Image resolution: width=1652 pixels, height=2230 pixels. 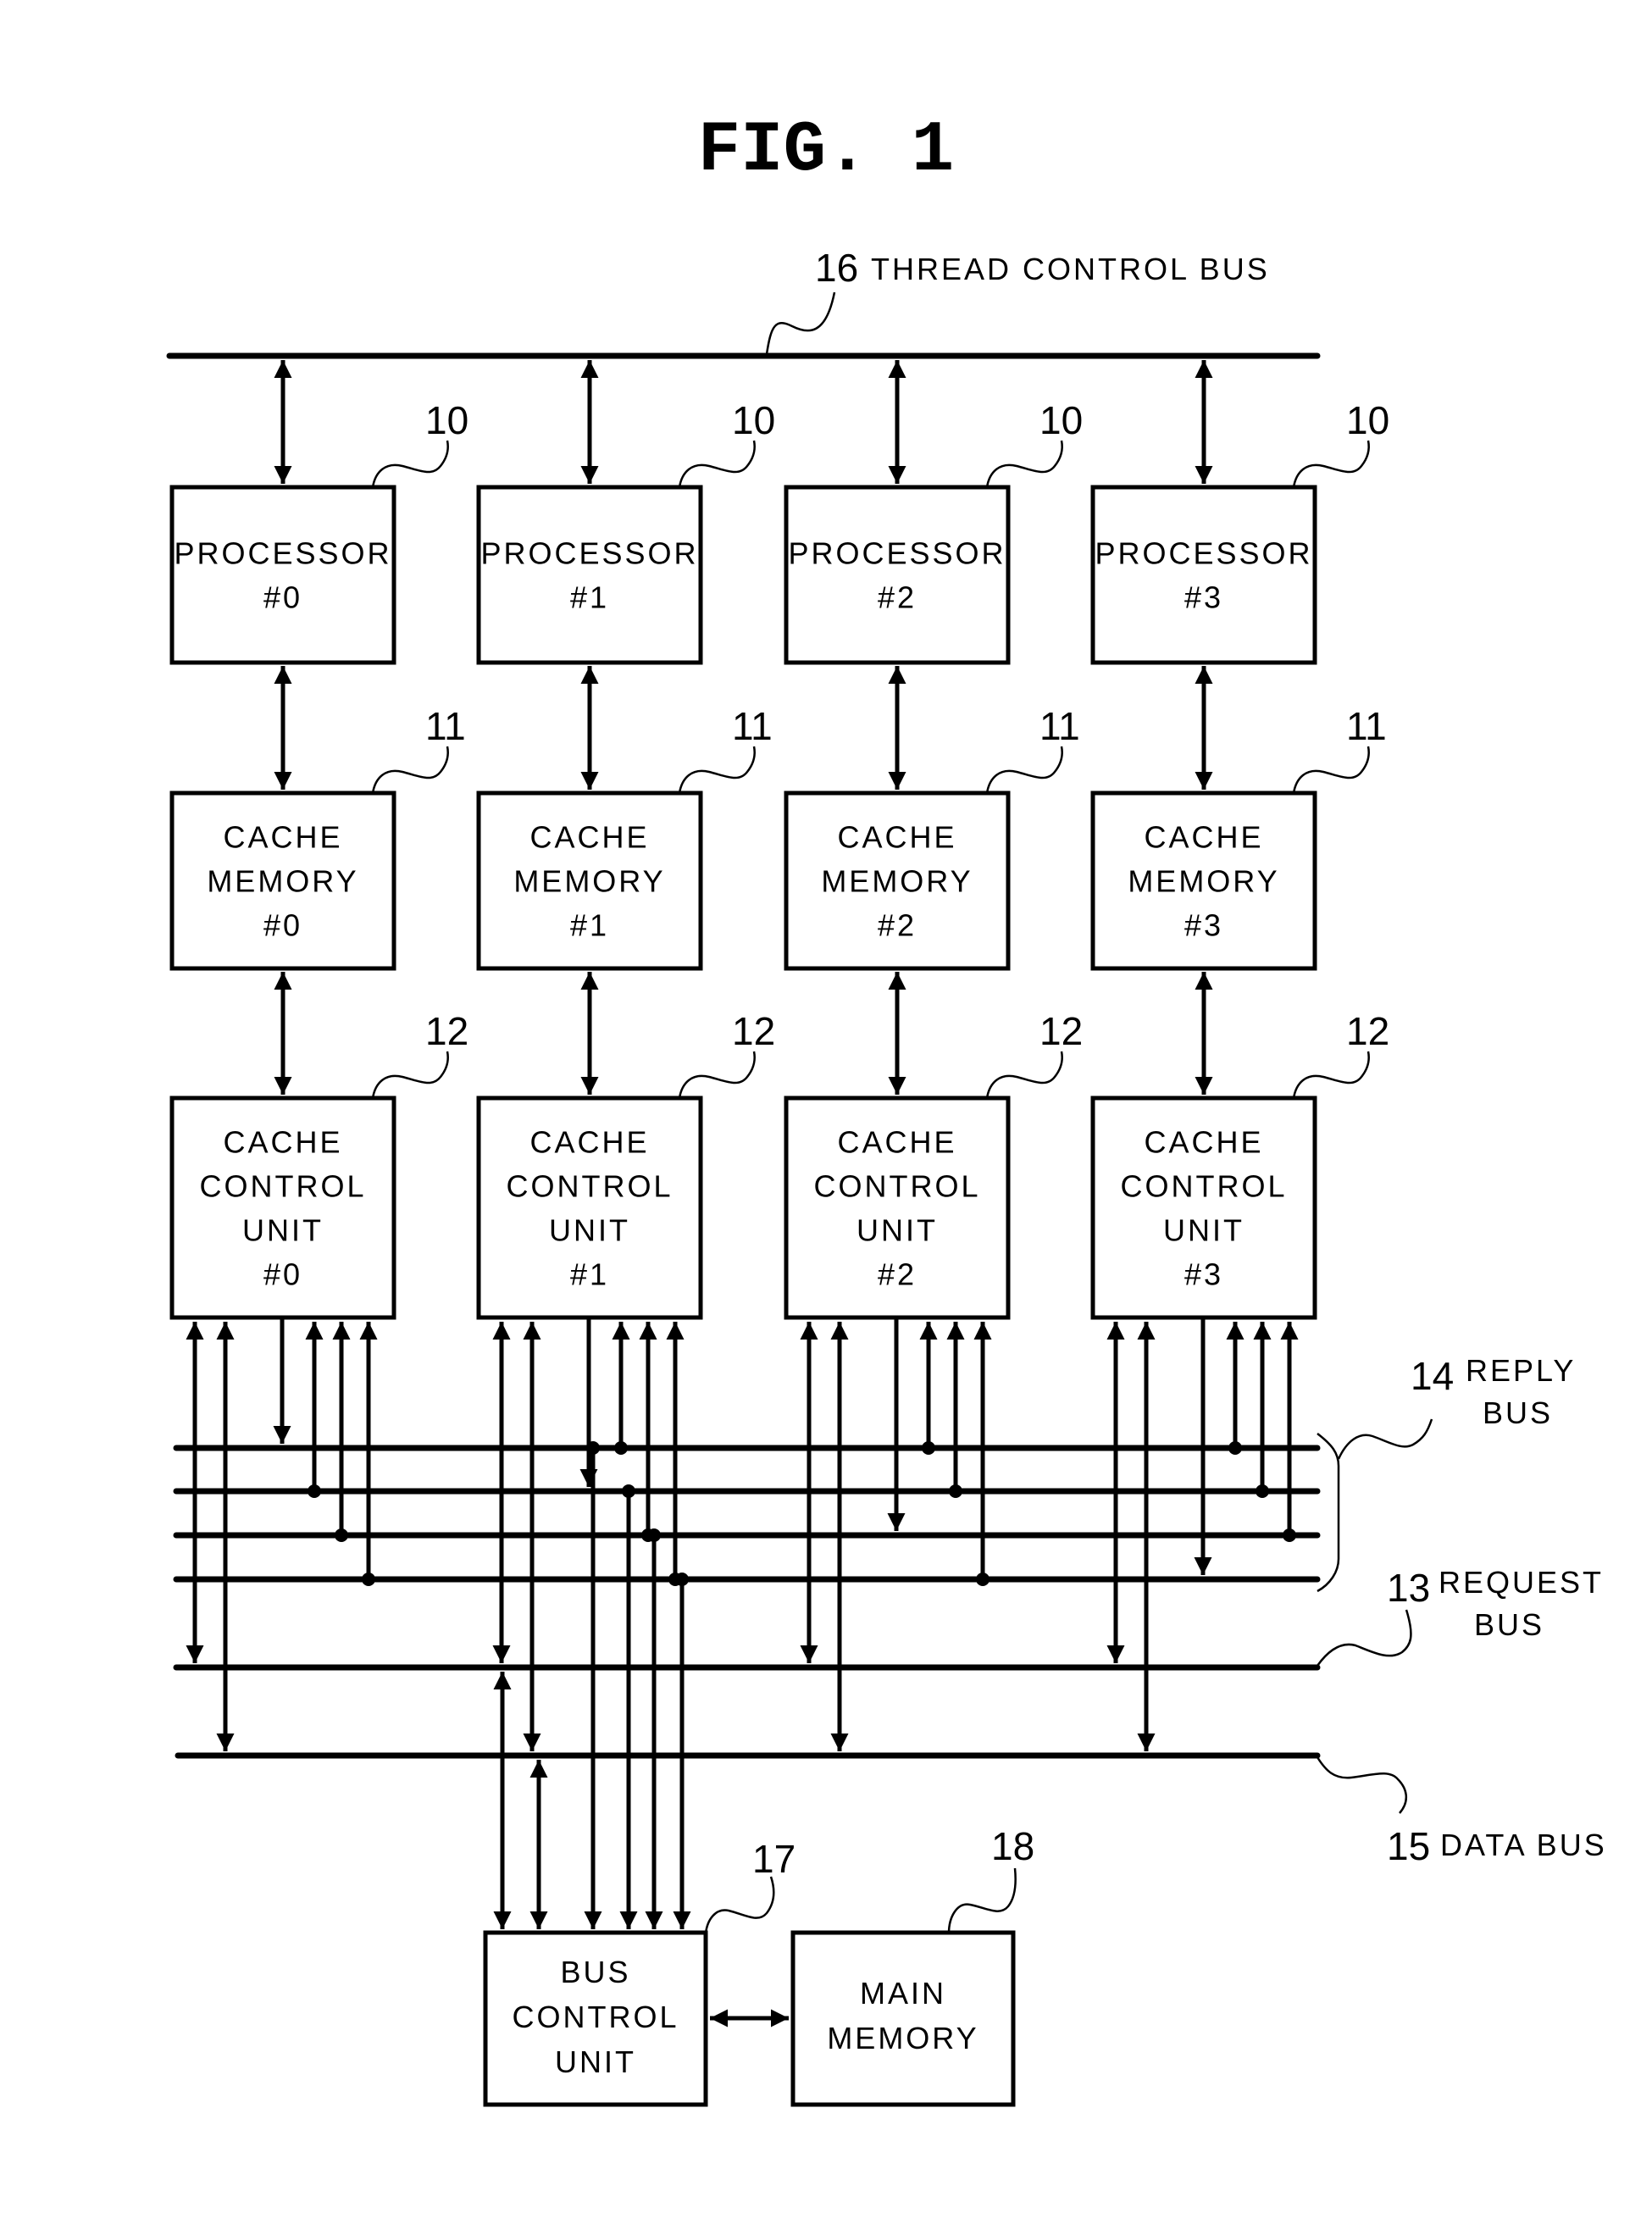 I want to click on main-memory-leader, so click(x=982, y=1900).